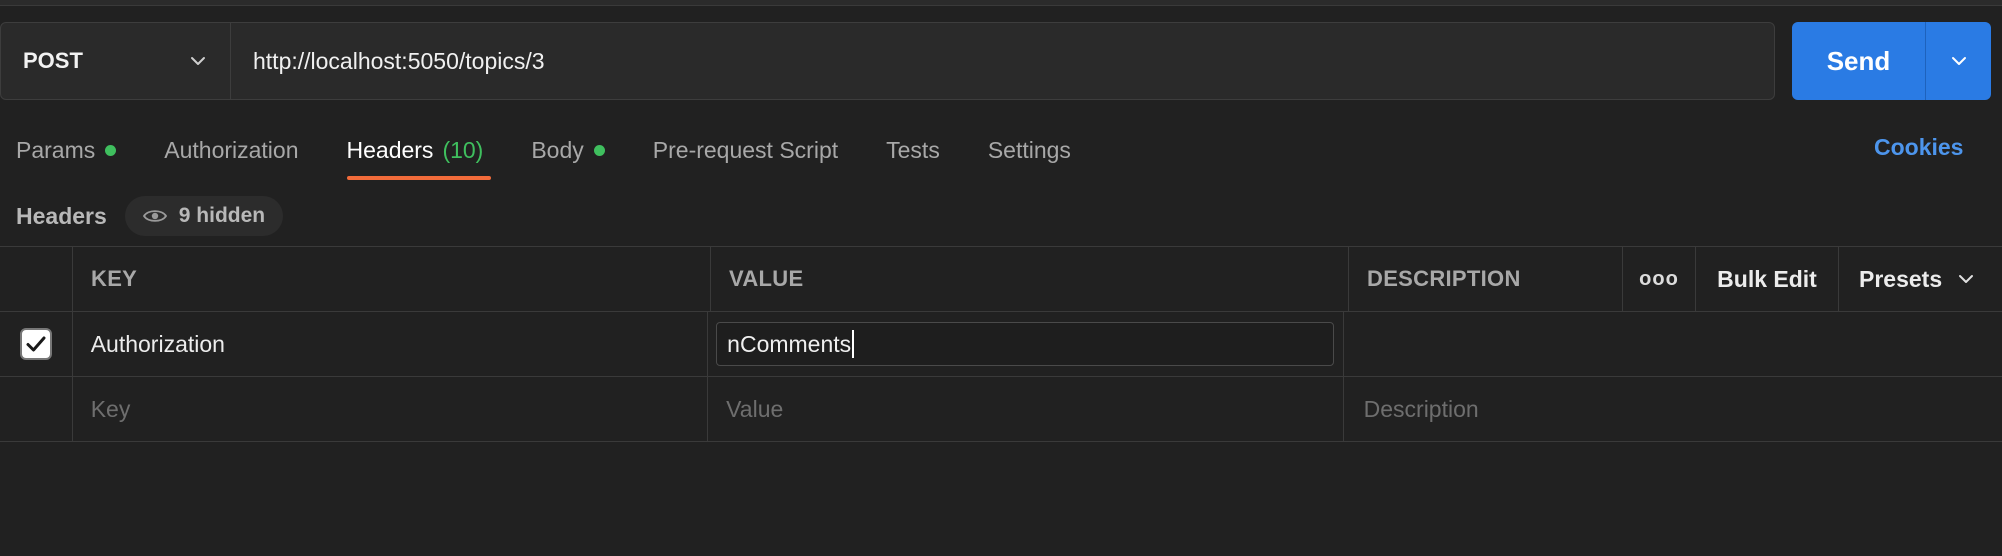 Image resolution: width=2002 pixels, height=556 pixels. I want to click on headers-subheader: Headers 9 hidden, so click(150, 216).